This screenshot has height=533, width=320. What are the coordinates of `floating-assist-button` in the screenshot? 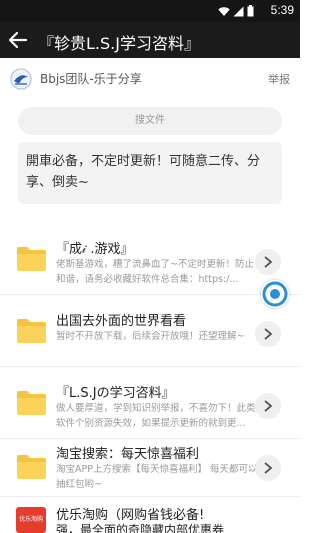 It's located at (275, 294).